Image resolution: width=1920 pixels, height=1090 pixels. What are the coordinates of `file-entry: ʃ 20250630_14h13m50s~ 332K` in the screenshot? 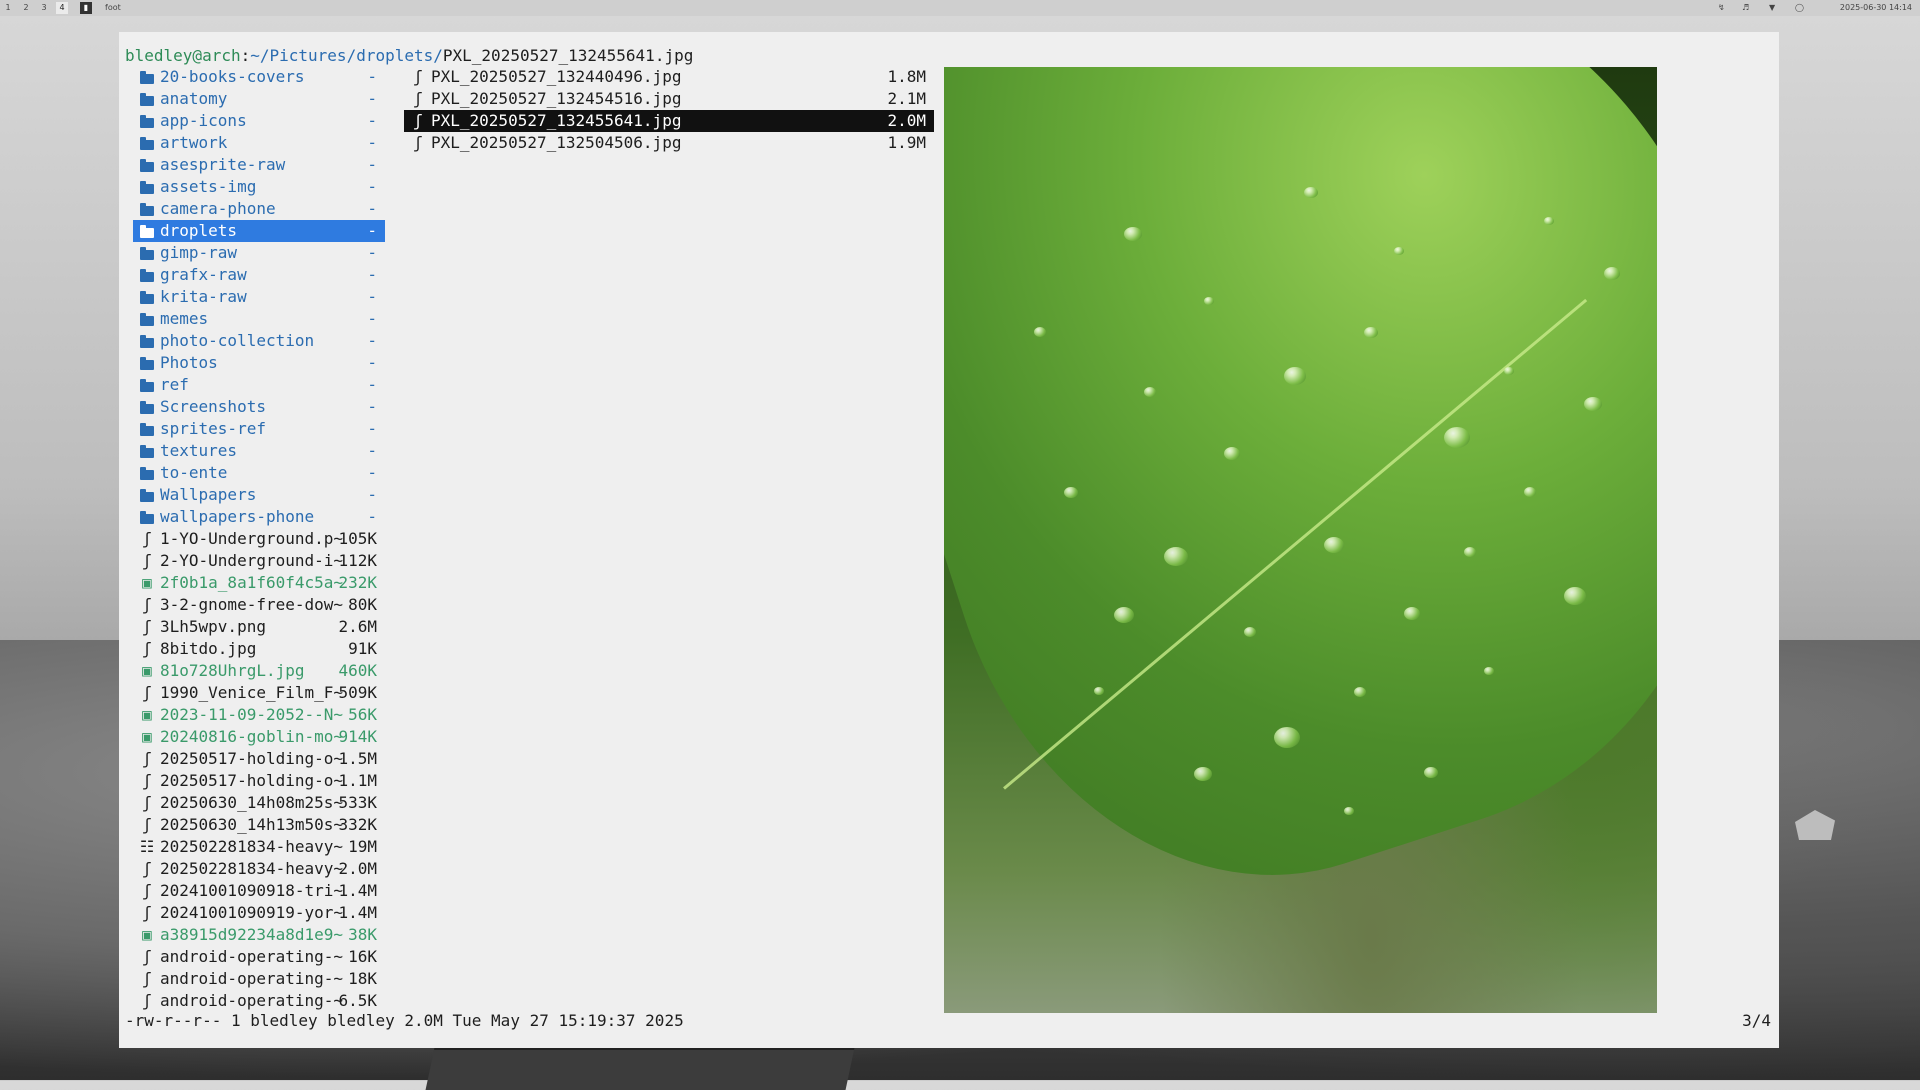 It's located at (259, 825).